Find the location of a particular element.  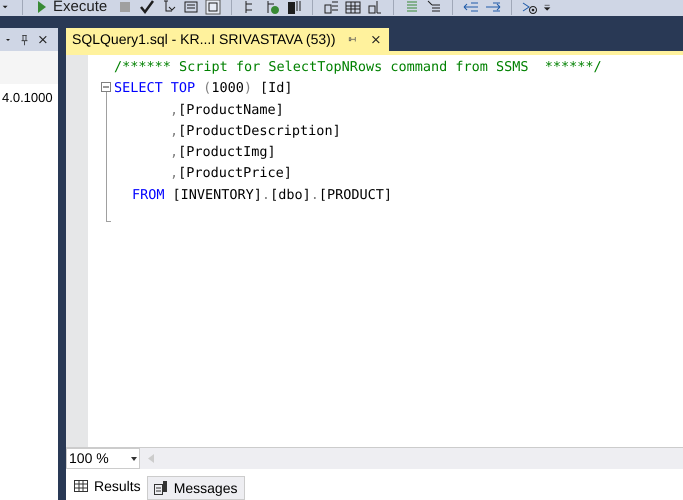

device-icon is located at coordinates (294, 7).